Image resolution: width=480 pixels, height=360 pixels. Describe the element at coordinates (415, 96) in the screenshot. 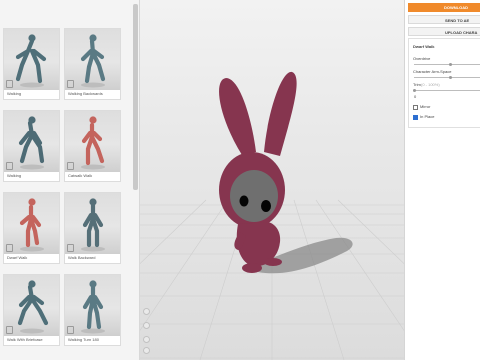

I see `trim-value: 0` at that location.